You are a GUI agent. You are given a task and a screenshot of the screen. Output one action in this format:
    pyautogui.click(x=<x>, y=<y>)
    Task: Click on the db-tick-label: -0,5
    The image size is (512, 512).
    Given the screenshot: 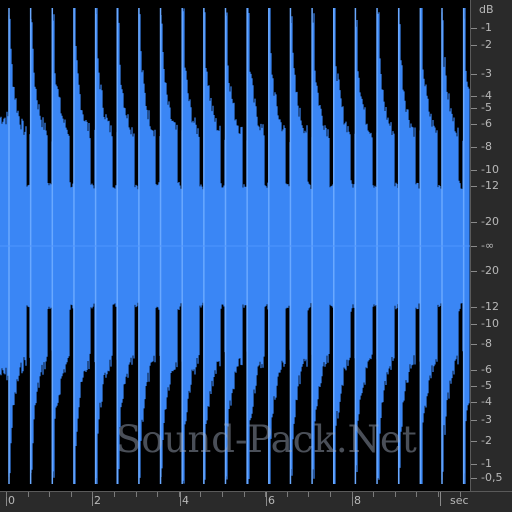 What is the action you would take?
    pyautogui.click(x=492, y=477)
    